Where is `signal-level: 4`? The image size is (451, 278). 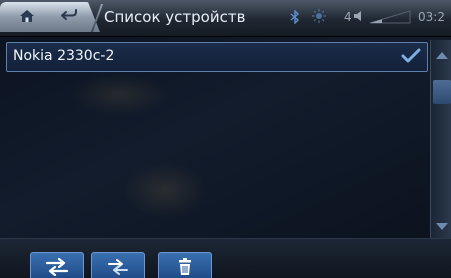
signal-level: 4 is located at coordinates (348, 17).